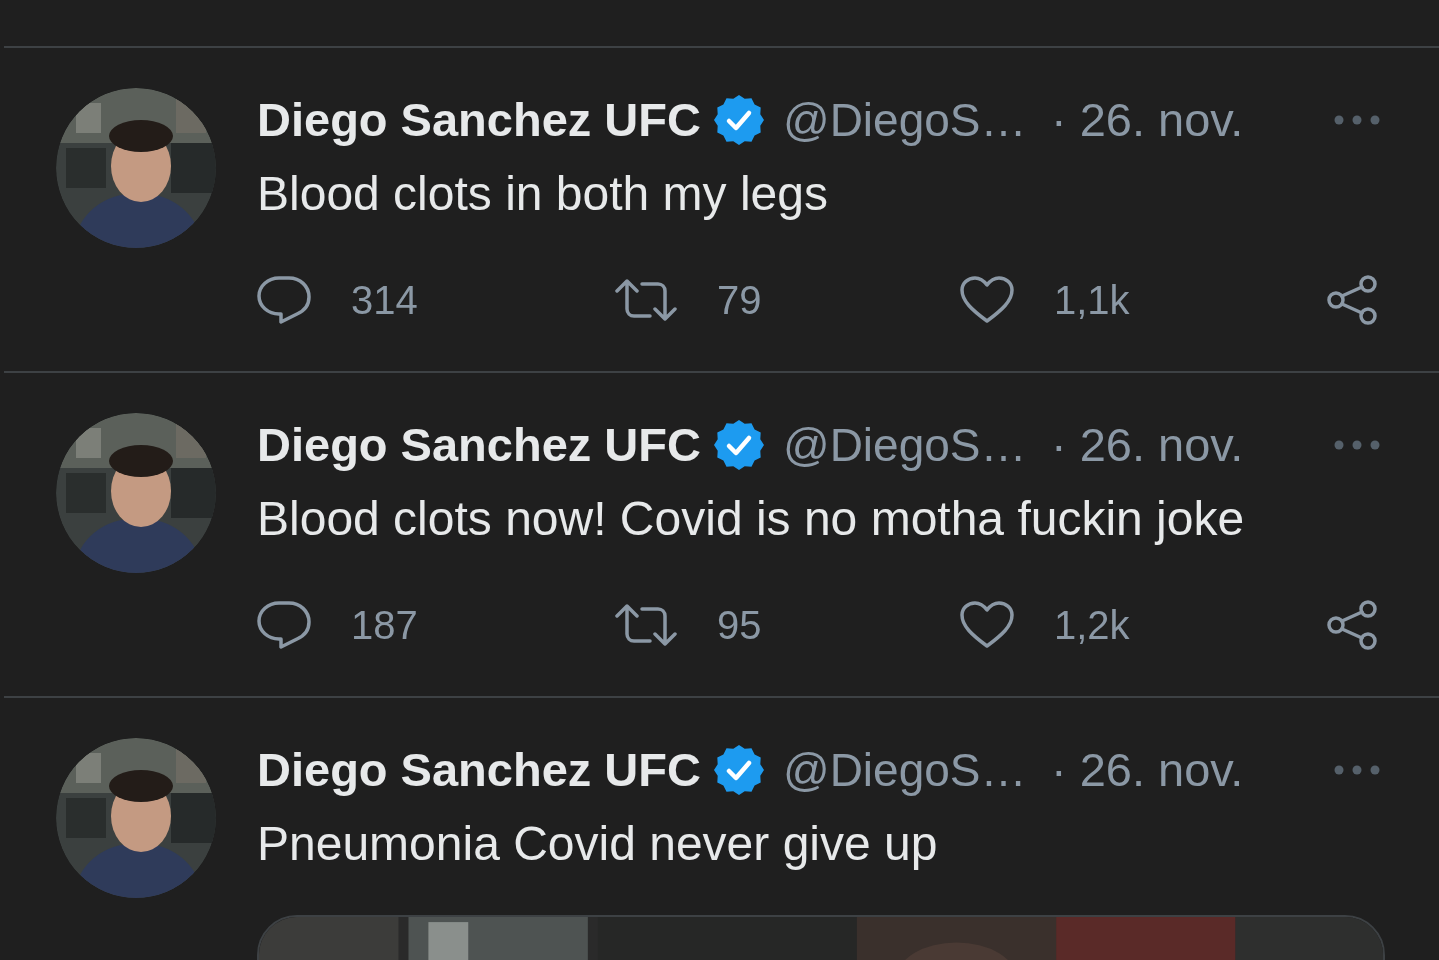 The image size is (1439, 960). Describe the element at coordinates (597, 844) in the screenshot. I see `tweet-text: Pneumonia Covid never give up` at that location.